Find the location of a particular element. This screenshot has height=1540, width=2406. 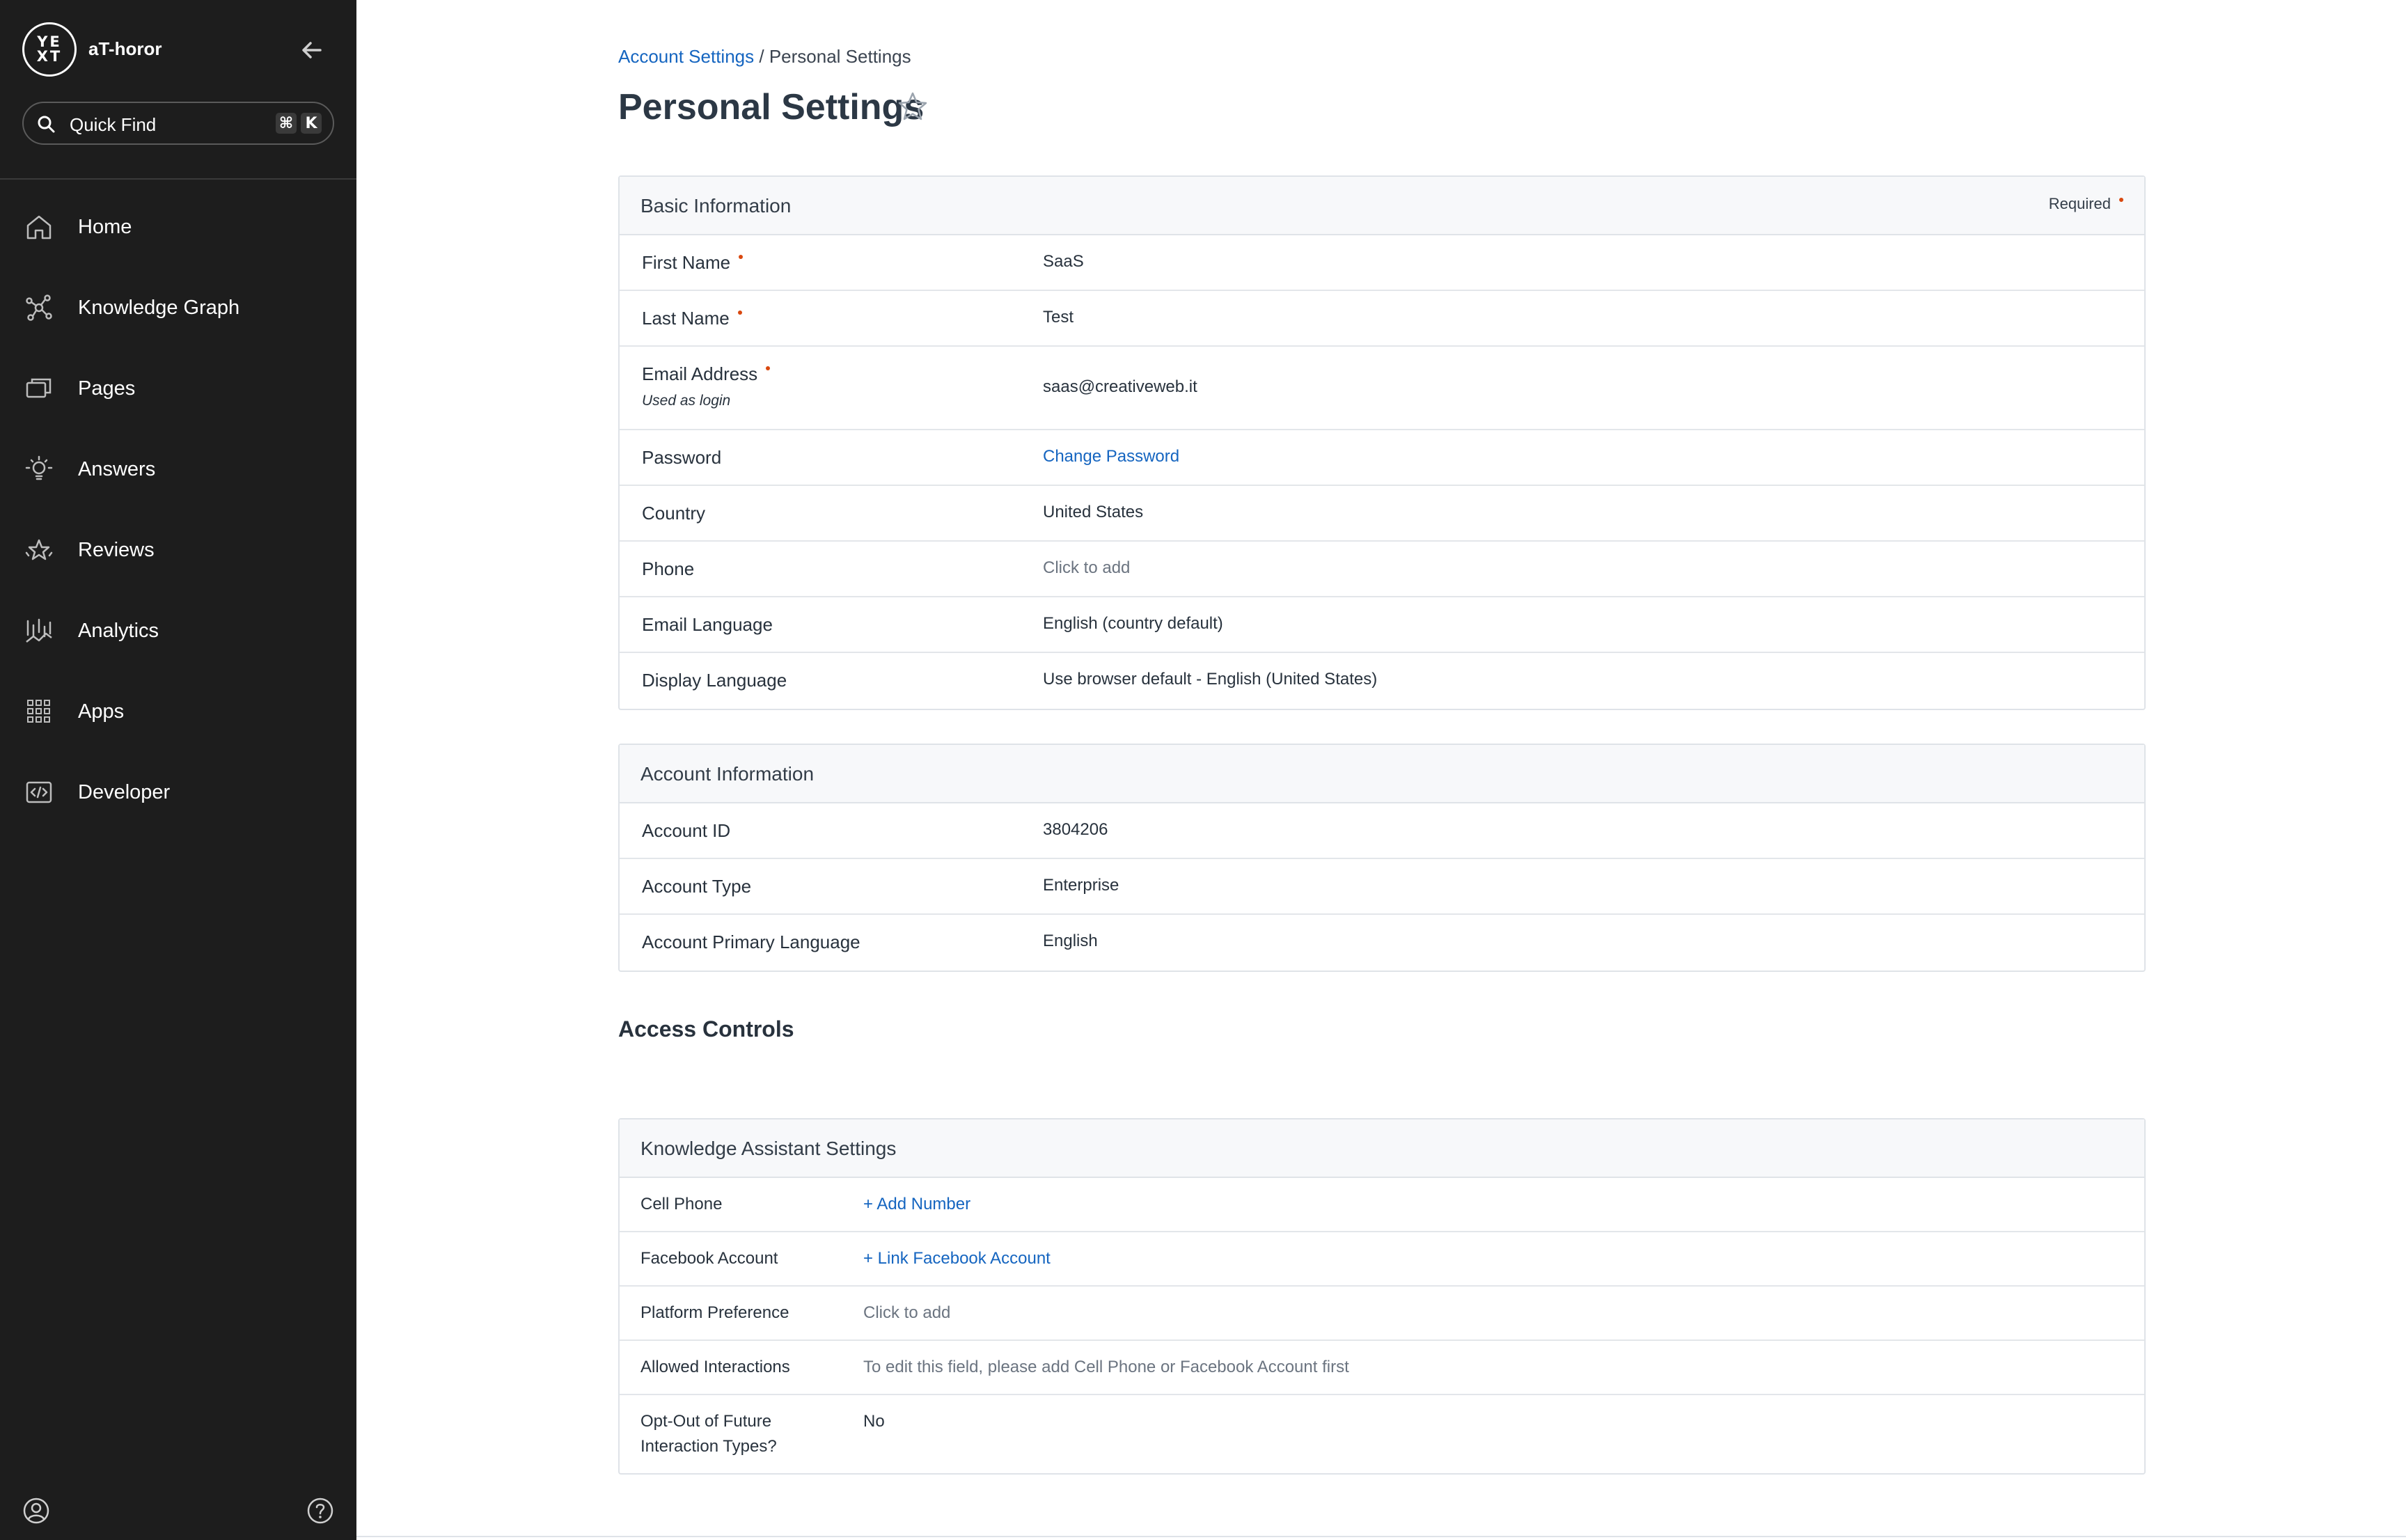

quick-find-search: Quick Find ⌘ K is located at coordinates (178, 123).